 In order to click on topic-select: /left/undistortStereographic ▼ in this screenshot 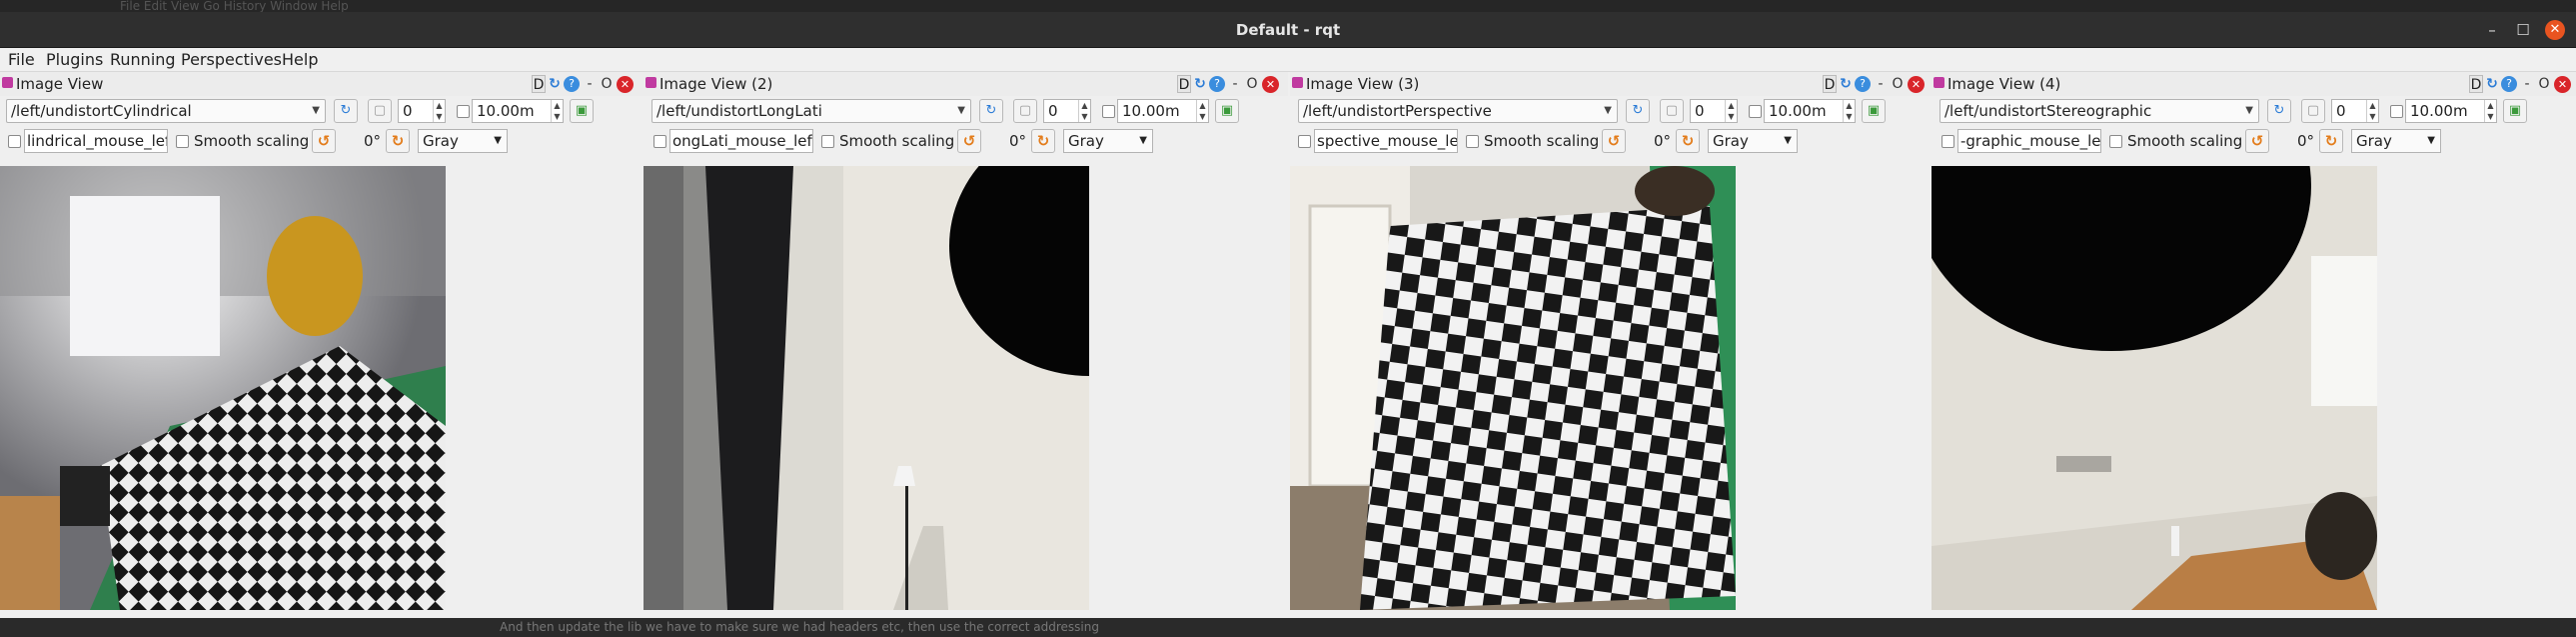, I will do `click(2099, 111)`.